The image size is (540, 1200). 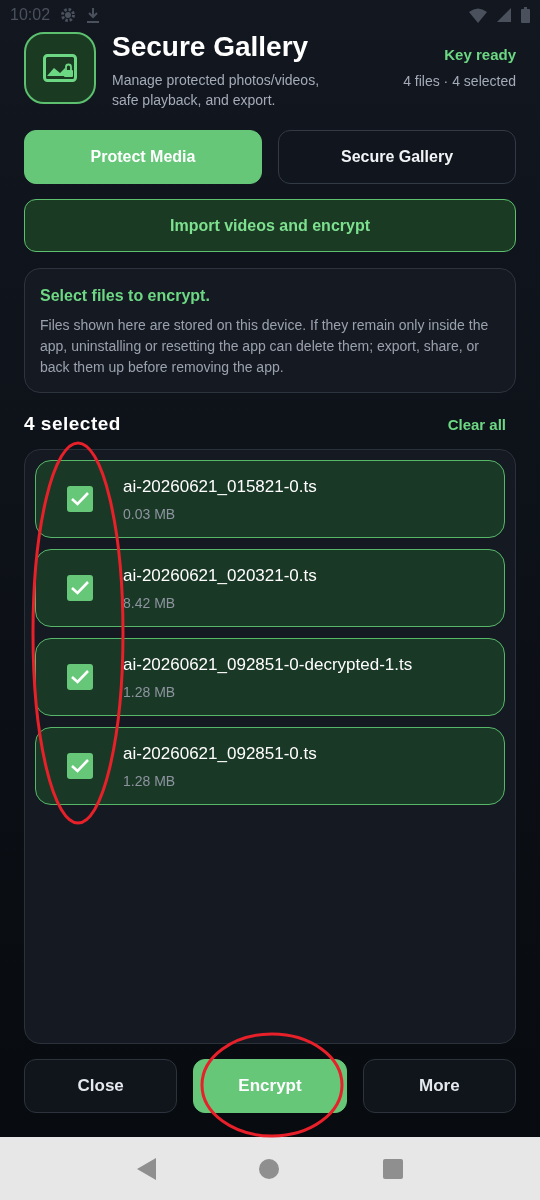 What do you see at coordinates (30, 15) in the screenshot?
I see `status-time: 10:02` at bounding box center [30, 15].